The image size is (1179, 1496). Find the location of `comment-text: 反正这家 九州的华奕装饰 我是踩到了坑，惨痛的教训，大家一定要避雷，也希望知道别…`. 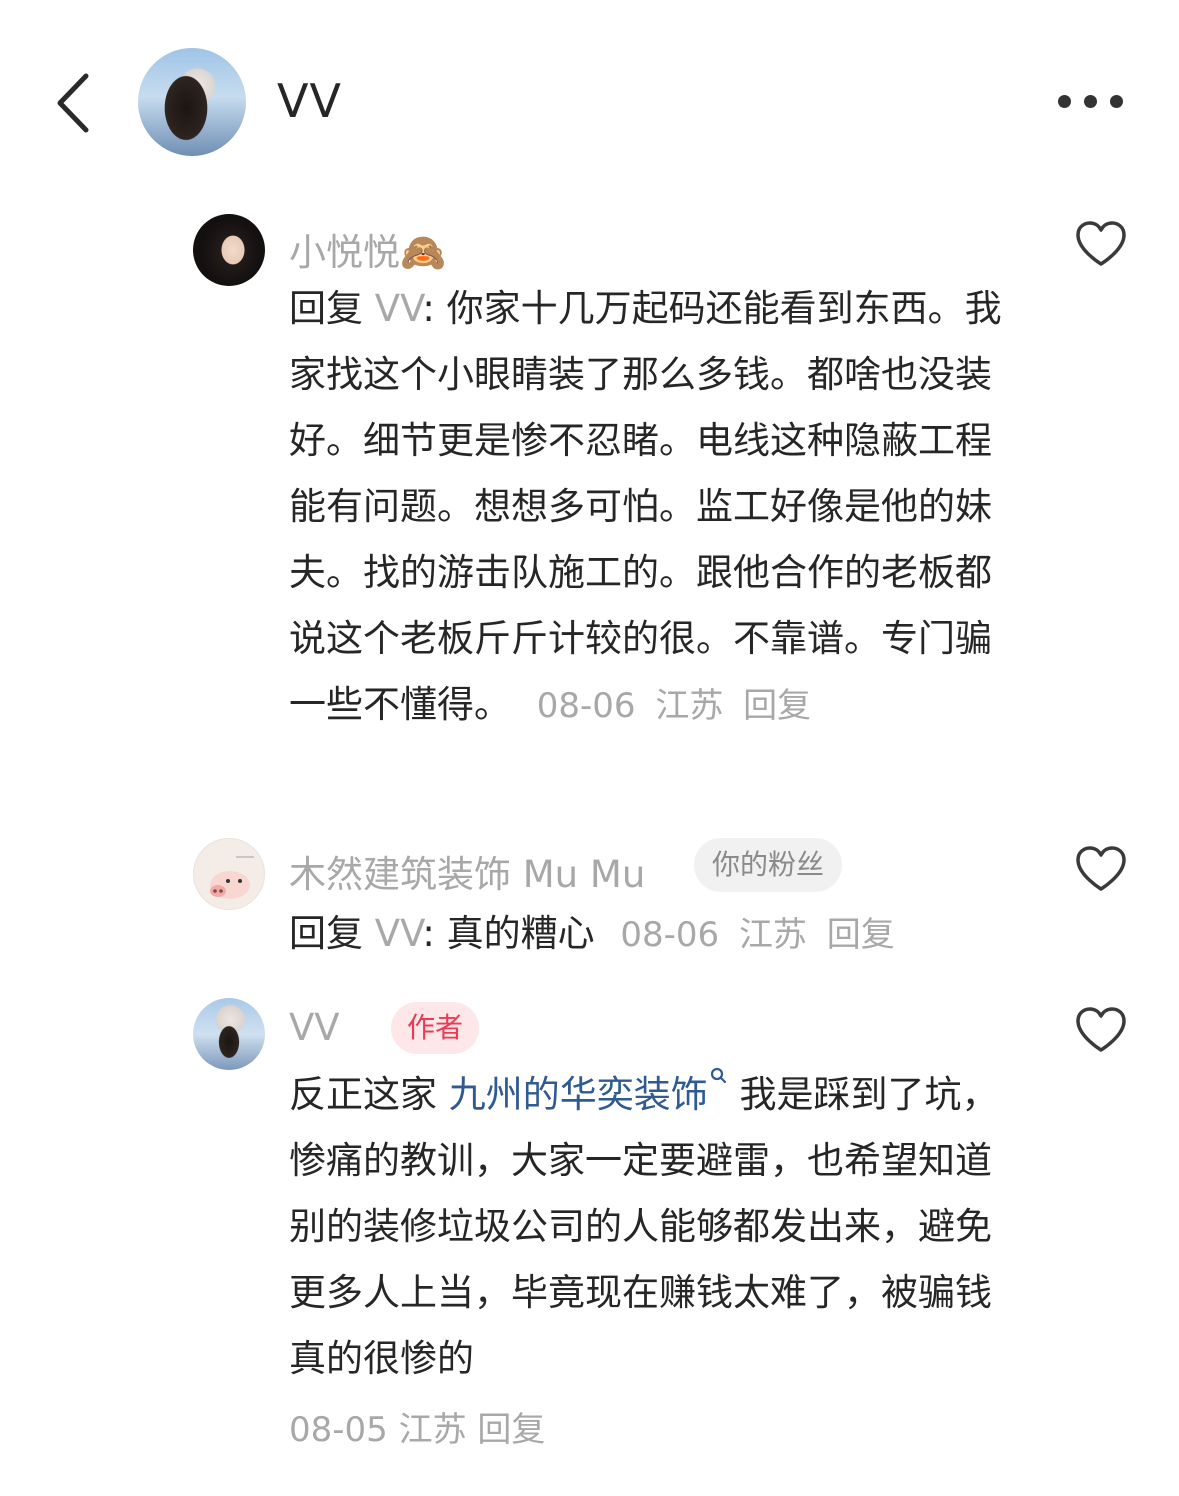

comment-text: 反正这家 九州的华奕装饰 我是踩到了坑，惨痛的教训，大家一定要避雷，也希望知道别… is located at coordinates (646, 1227).